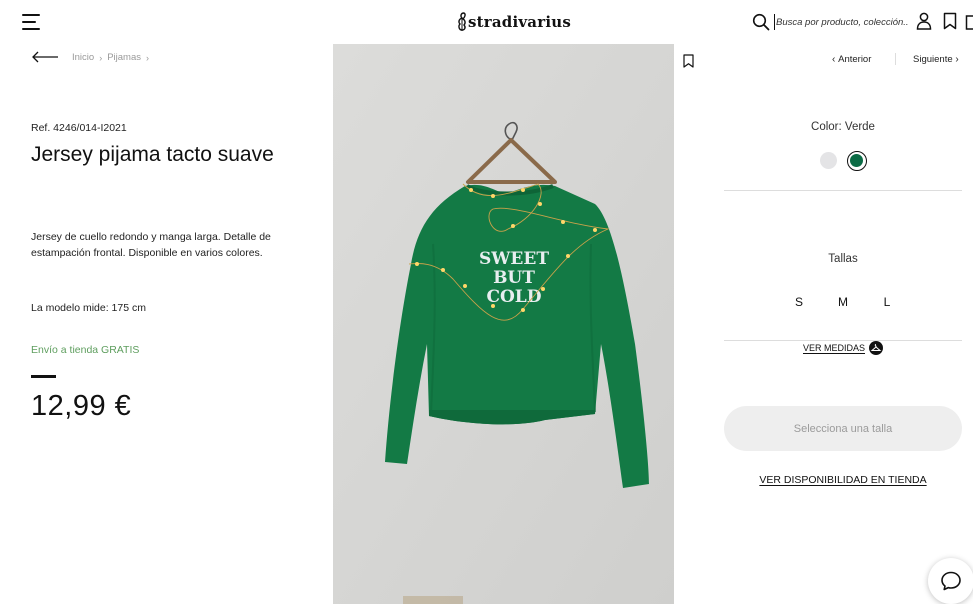 Image resolution: width=973 pixels, height=604 pixels. I want to click on breadcrumb-item-inicio: Inicio, so click(83, 57).